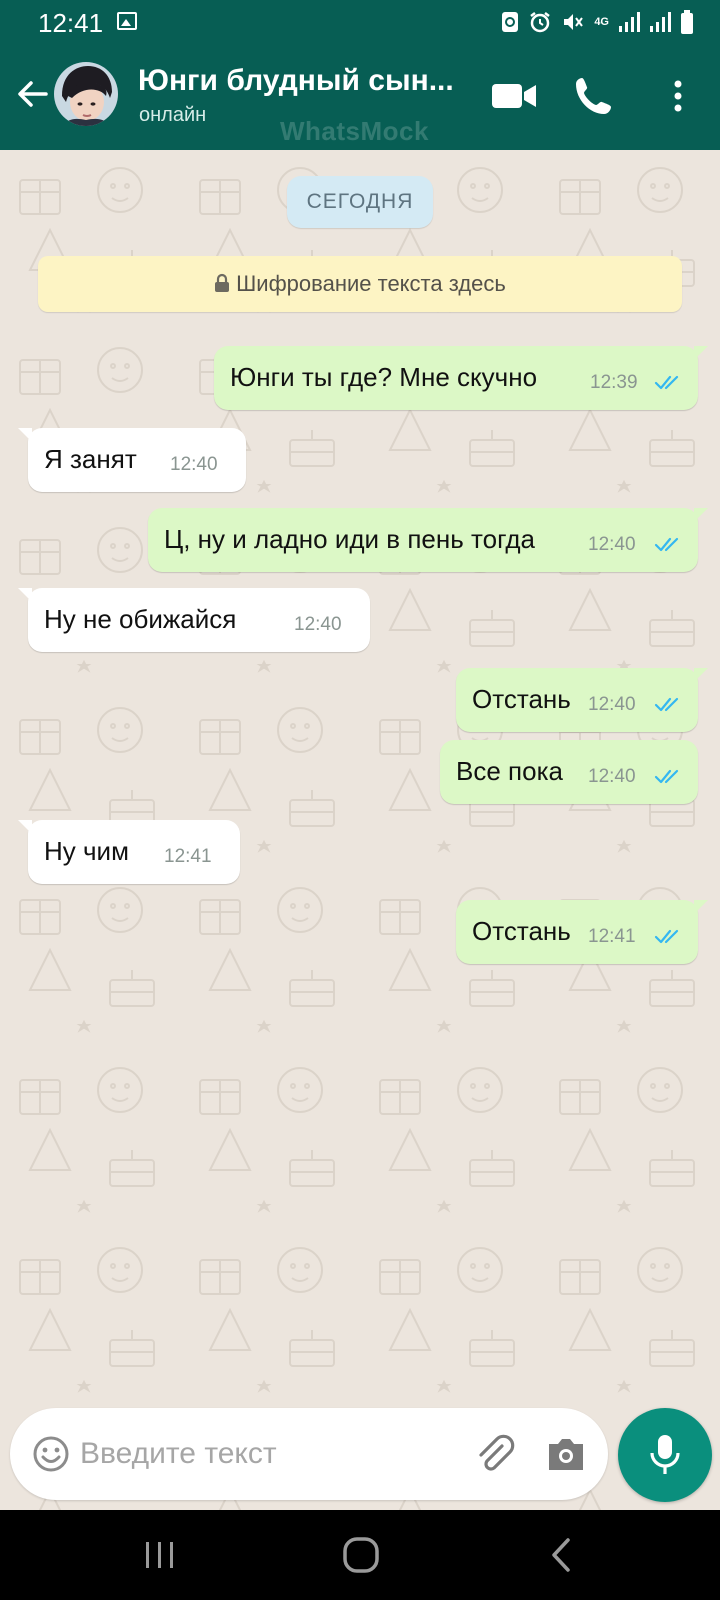 The image size is (720, 1600). What do you see at coordinates (569, 772) in the screenshot?
I see `message-bubble-outgoing: Все пока 12:40` at bounding box center [569, 772].